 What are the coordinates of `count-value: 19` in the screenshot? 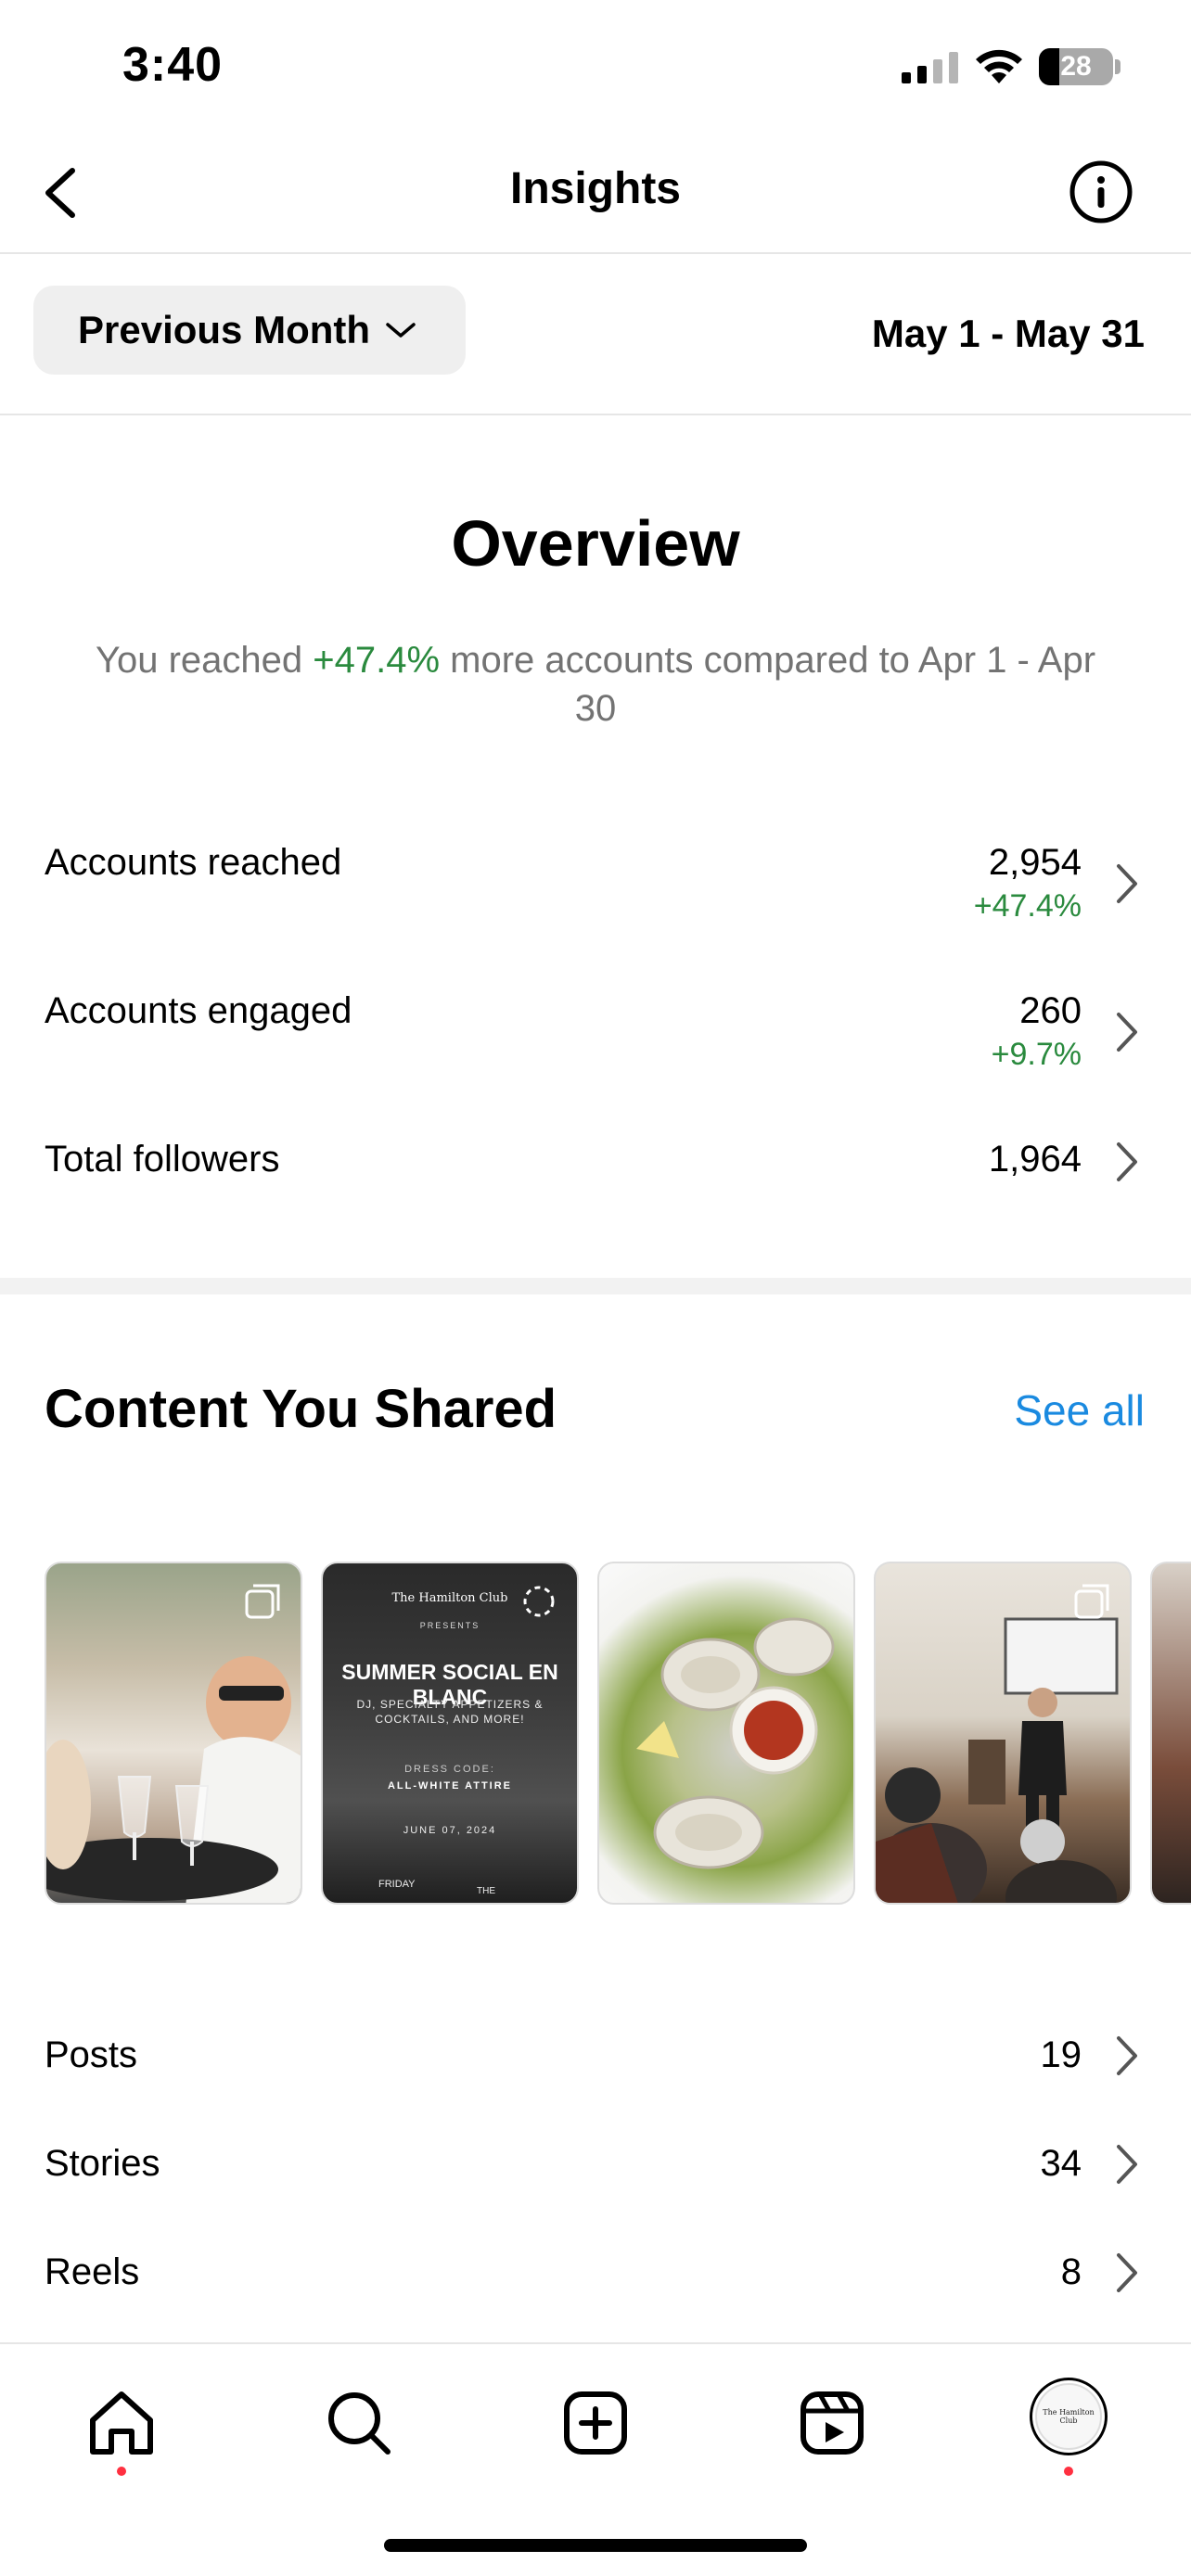 It's located at (1061, 2054).